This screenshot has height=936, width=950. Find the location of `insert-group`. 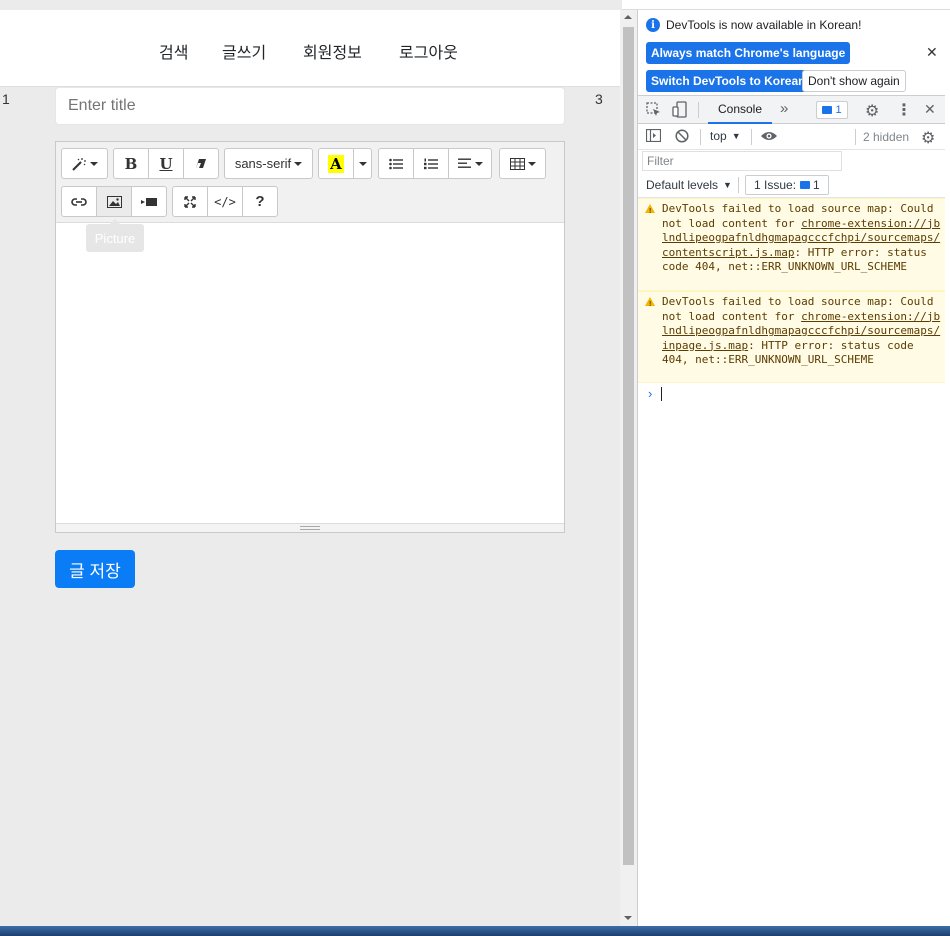

insert-group is located at coordinates (114, 201).